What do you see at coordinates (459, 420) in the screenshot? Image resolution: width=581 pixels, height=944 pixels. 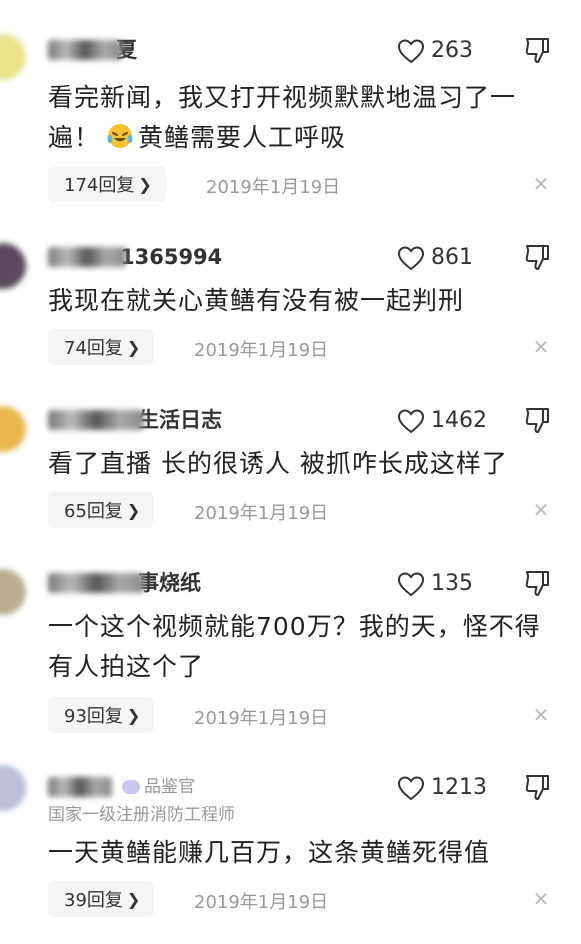 I see `like-count: 1462` at bounding box center [459, 420].